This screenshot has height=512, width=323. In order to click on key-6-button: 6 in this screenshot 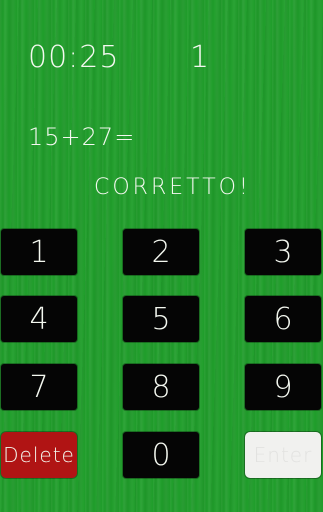, I will do `click(283, 319)`.